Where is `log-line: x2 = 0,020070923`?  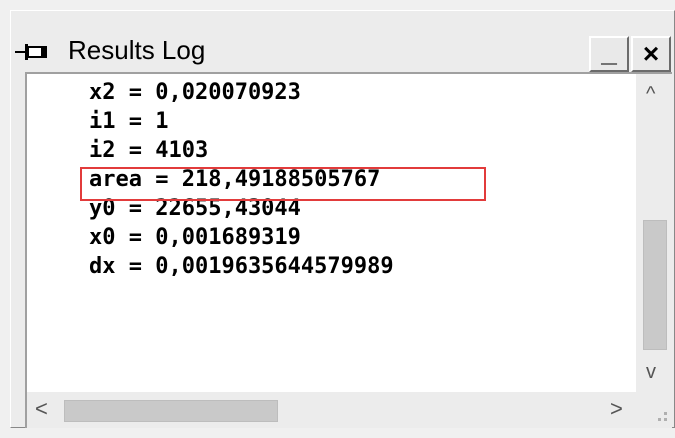 log-line: x2 = 0,020070923 is located at coordinates (195, 92).